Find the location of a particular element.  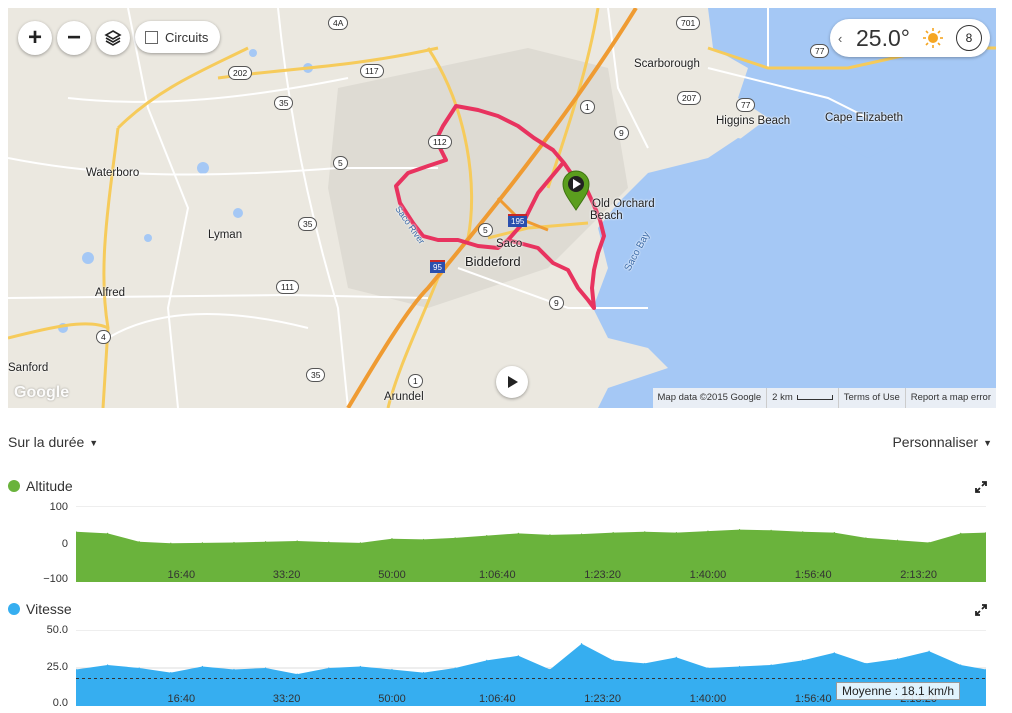

map-label-alfred: Alfred is located at coordinates (110, 293).